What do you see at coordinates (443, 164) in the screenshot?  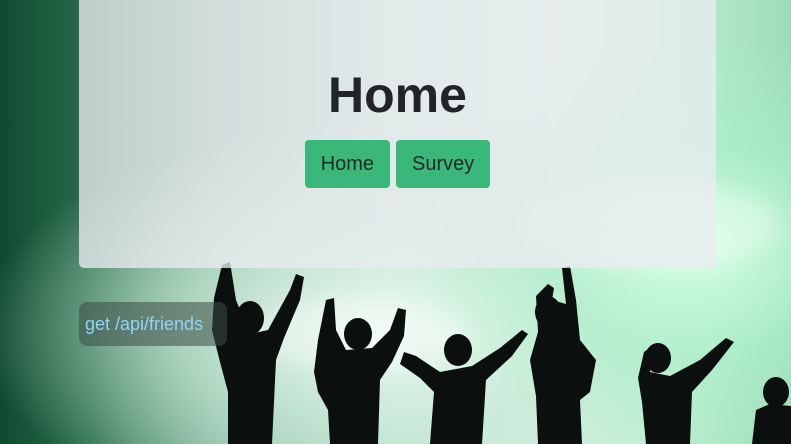 I see `survey-button: Survey` at bounding box center [443, 164].